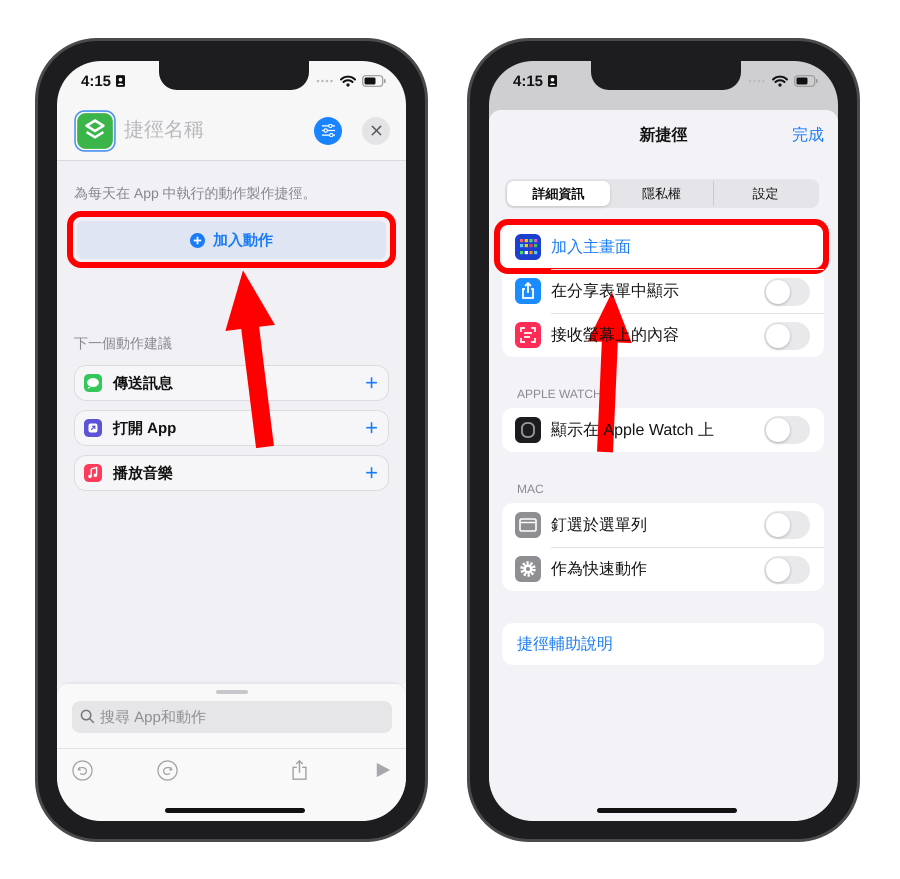 This screenshot has height=879, width=900. Describe the element at coordinates (765, 193) in the screenshot. I see `segment-tab: 設定` at that location.